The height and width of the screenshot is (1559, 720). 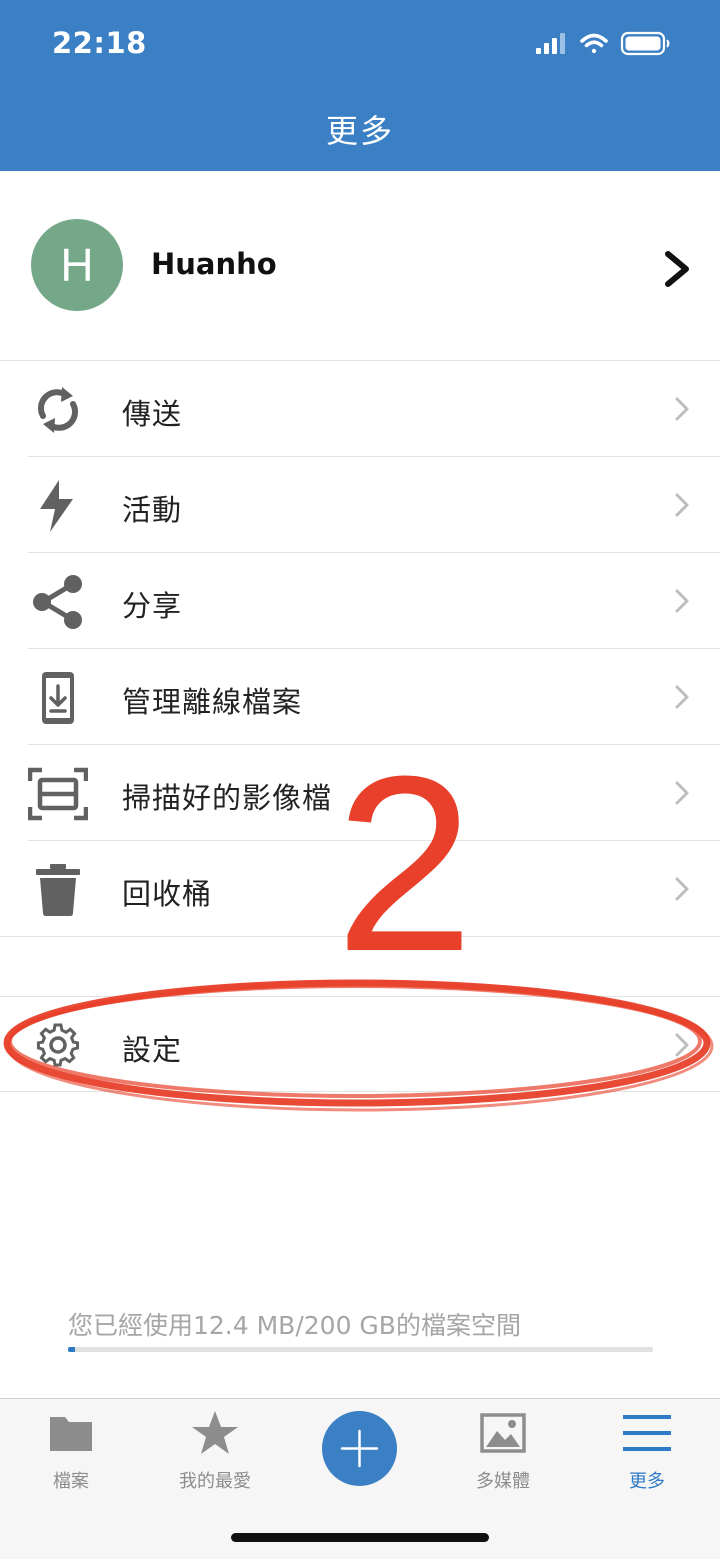 What do you see at coordinates (645, 43) in the screenshot?
I see `battery-icon` at bounding box center [645, 43].